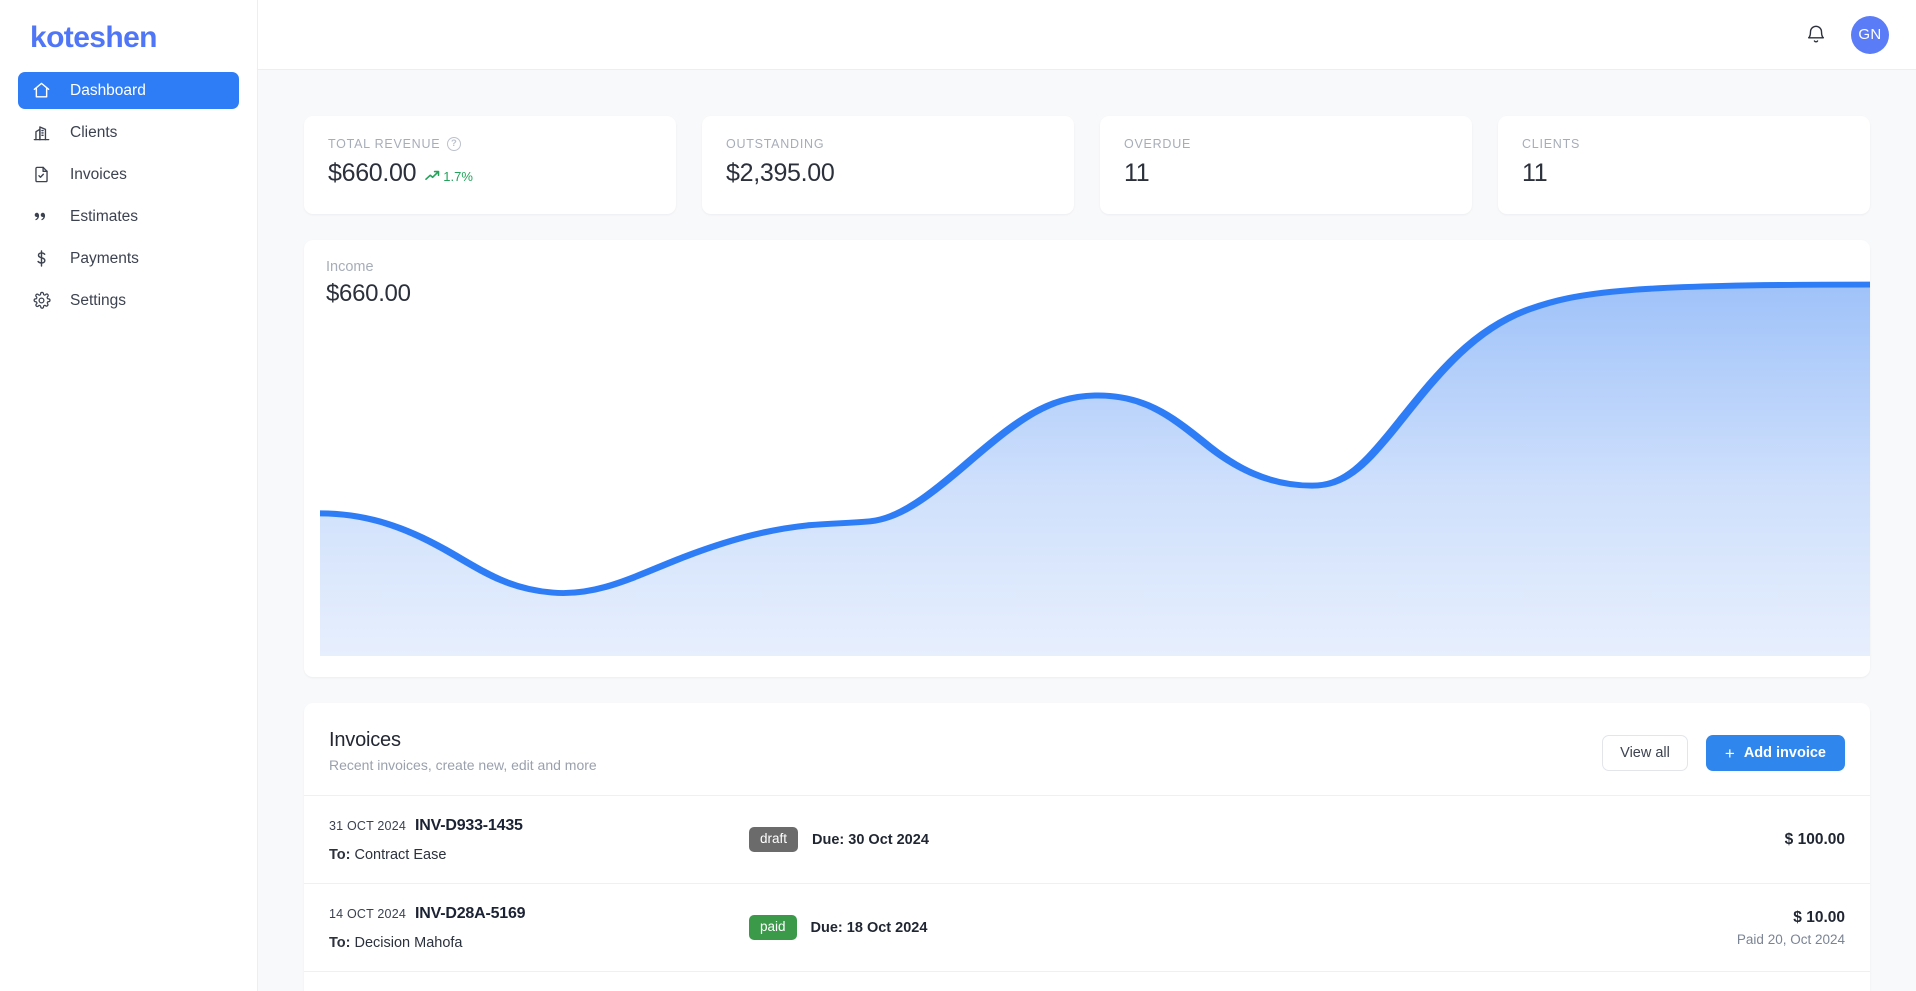 Image resolution: width=1916 pixels, height=991 pixels. What do you see at coordinates (365, 740) in the screenshot?
I see `invoices-title: Invoices` at bounding box center [365, 740].